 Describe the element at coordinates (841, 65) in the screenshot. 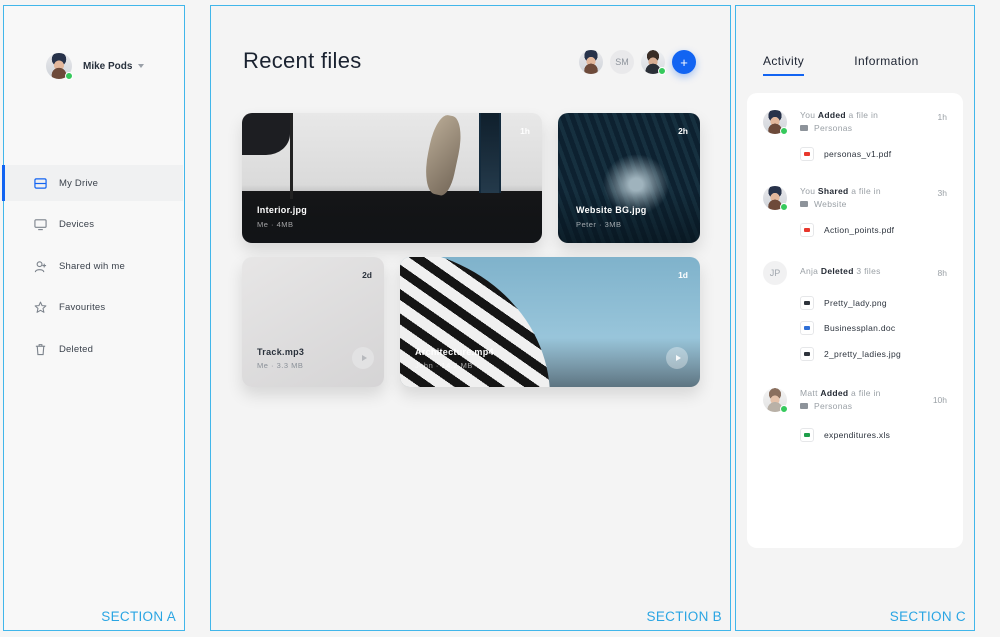

I see `tab-bar: Activity Information` at that location.